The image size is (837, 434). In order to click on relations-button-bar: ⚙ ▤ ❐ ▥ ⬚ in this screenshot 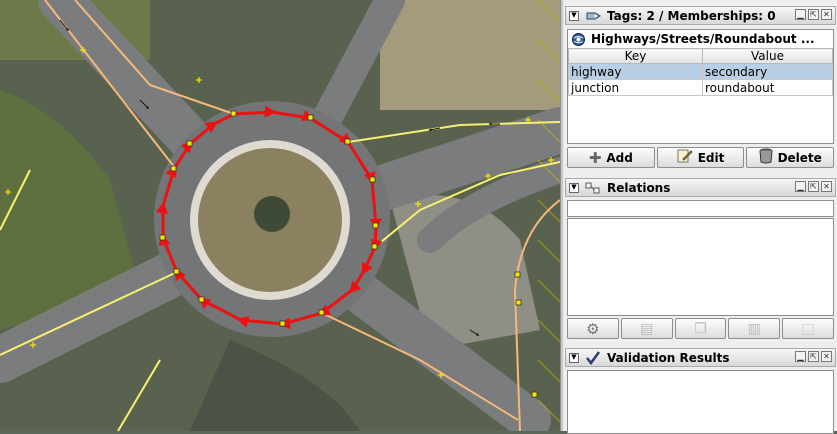, I will do `click(700, 328)`.